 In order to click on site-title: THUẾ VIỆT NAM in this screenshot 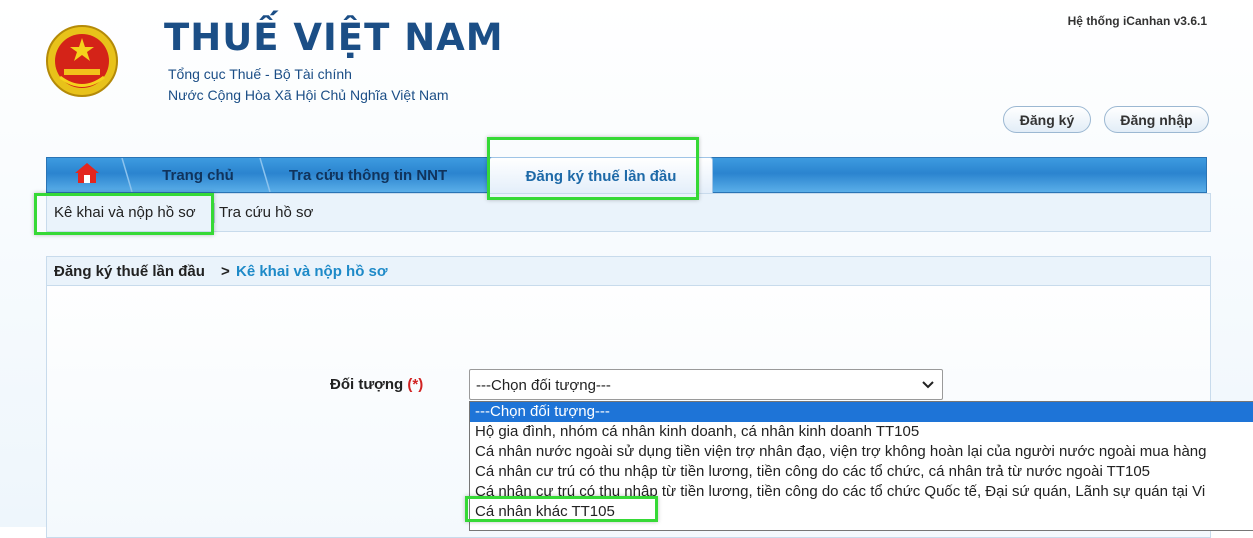, I will do `click(334, 37)`.